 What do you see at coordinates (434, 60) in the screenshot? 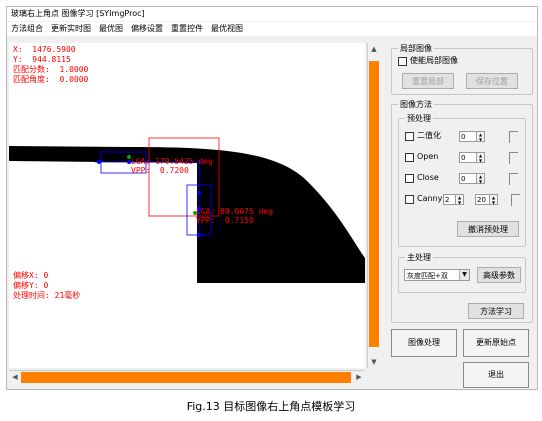
I see `enable-local-image-label: 使能局部图像` at bounding box center [434, 60].